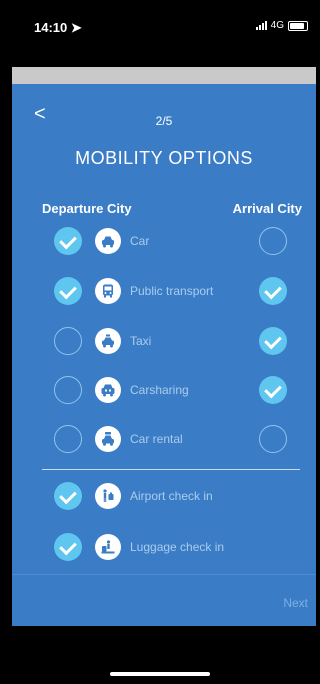 This screenshot has height=684, width=320. What do you see at coordinates (273, 390) in the screenshot?
I see `arrival-checkbox-carsharing` at bounding box center [273, 390].